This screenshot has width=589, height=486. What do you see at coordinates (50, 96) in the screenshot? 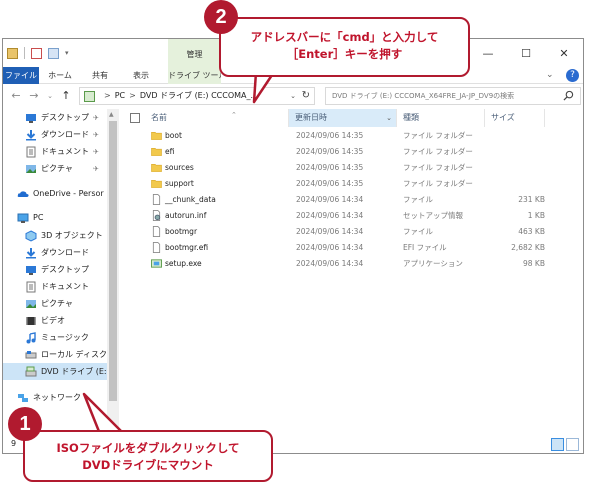
I see `recent-locations-icon: ⌄` at bounding box center [50, 96].